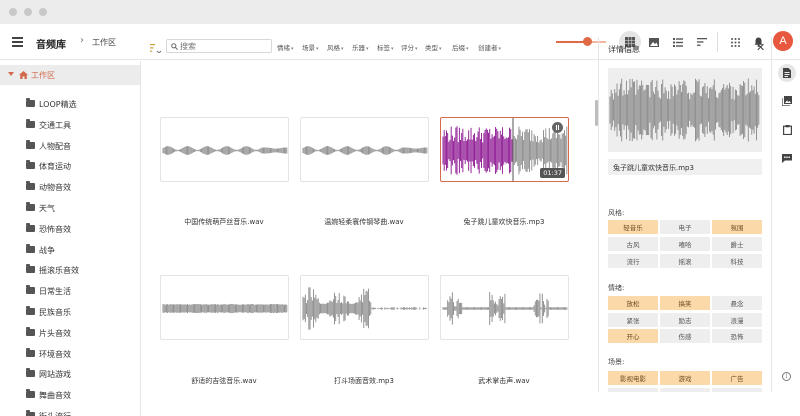  Describe the element at coordinates (70, 208) in the screenshot. I see `sidebar-item: 天气` at that location.